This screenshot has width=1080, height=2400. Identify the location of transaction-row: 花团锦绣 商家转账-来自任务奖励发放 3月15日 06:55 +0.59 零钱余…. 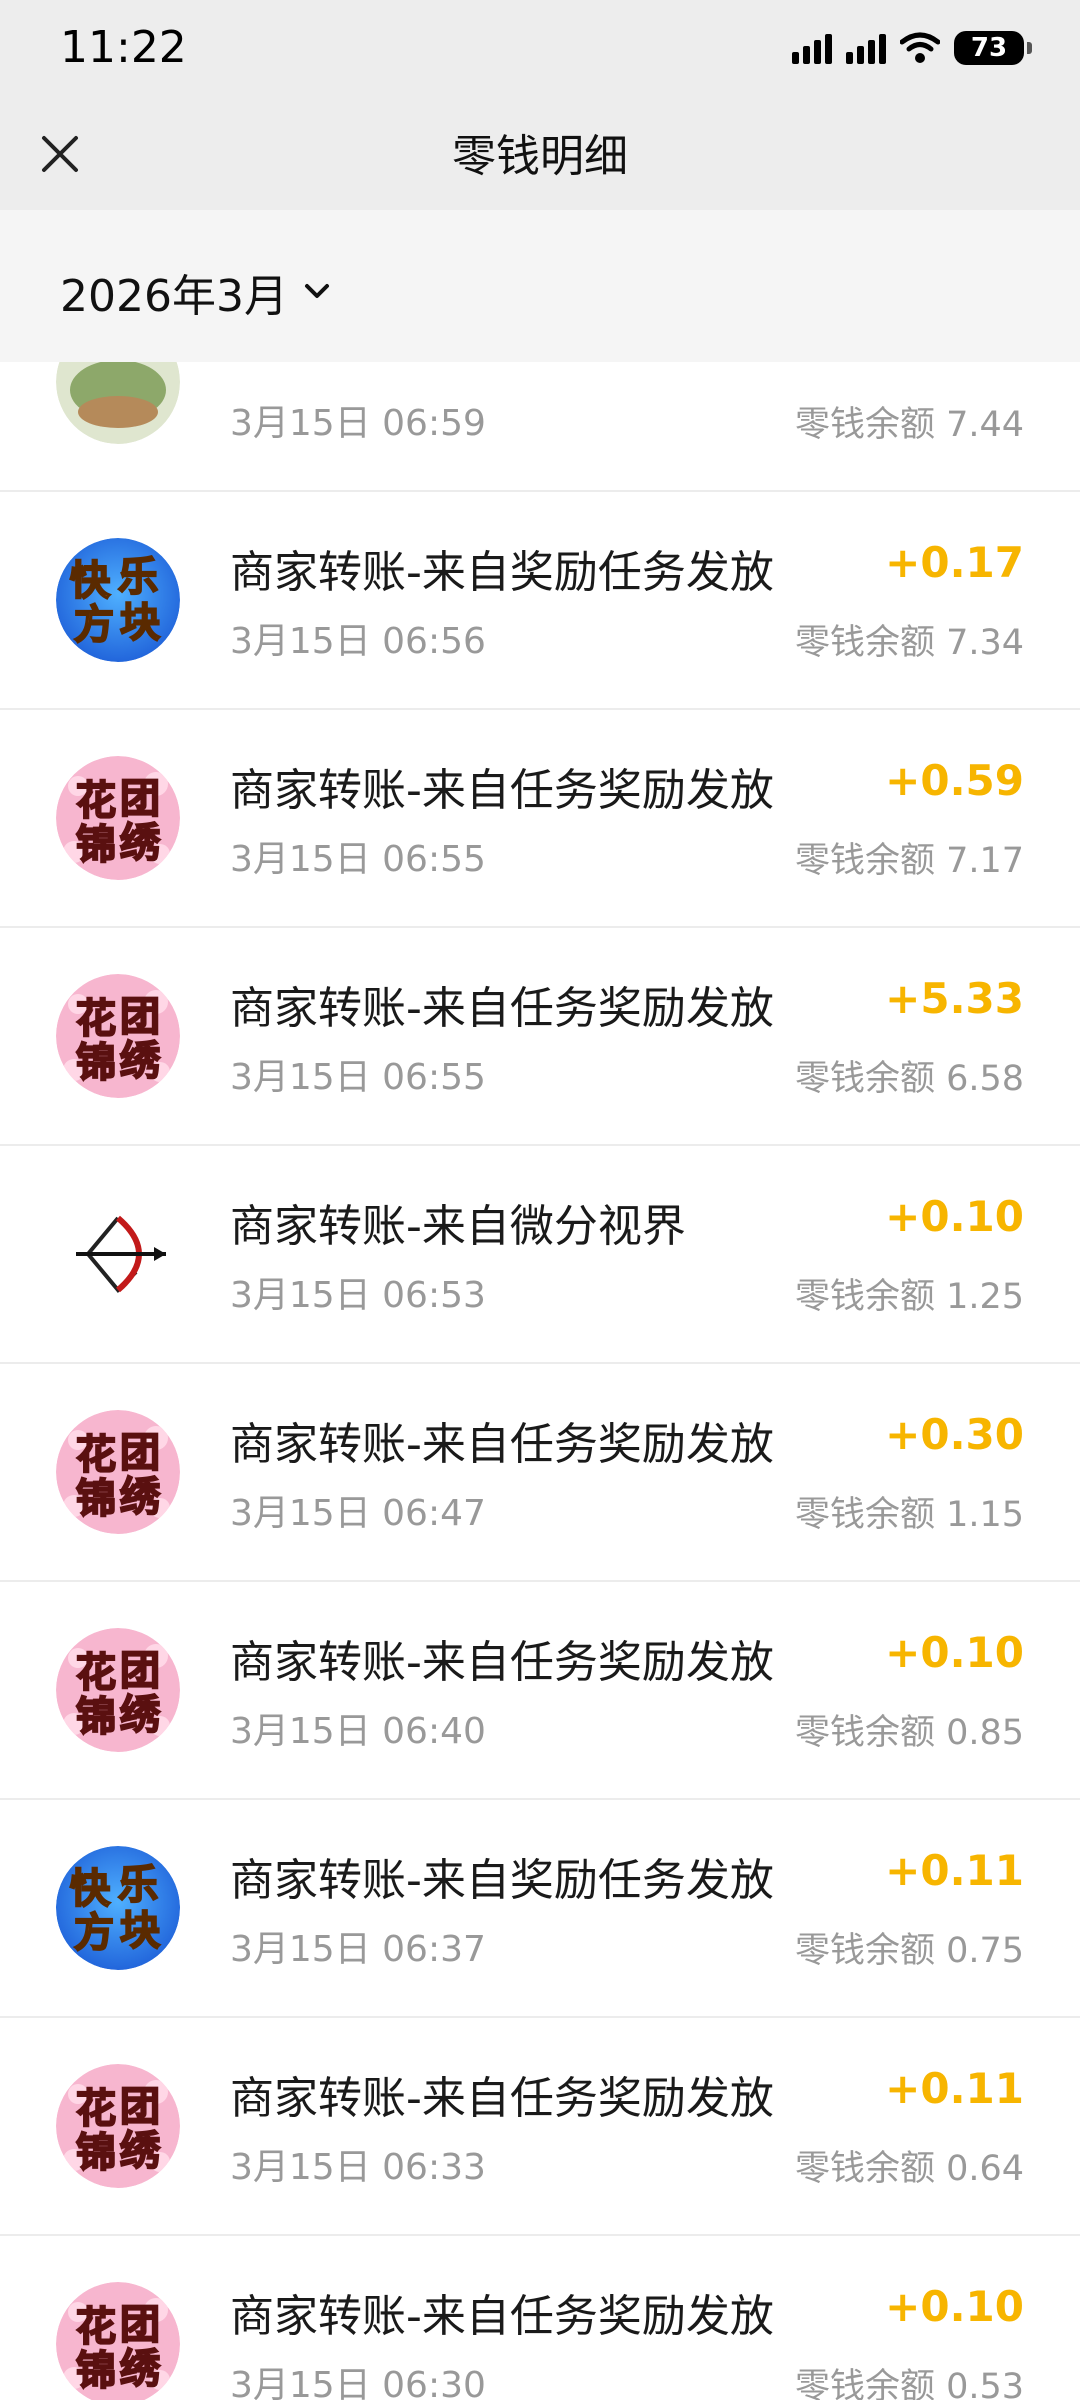
(540, 819).